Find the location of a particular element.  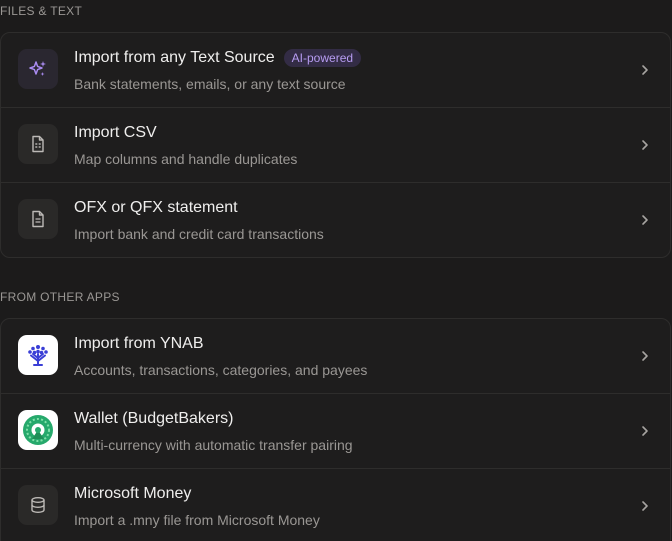

ai-powered-badge: AI-powered is located at coordinates (322, 58).